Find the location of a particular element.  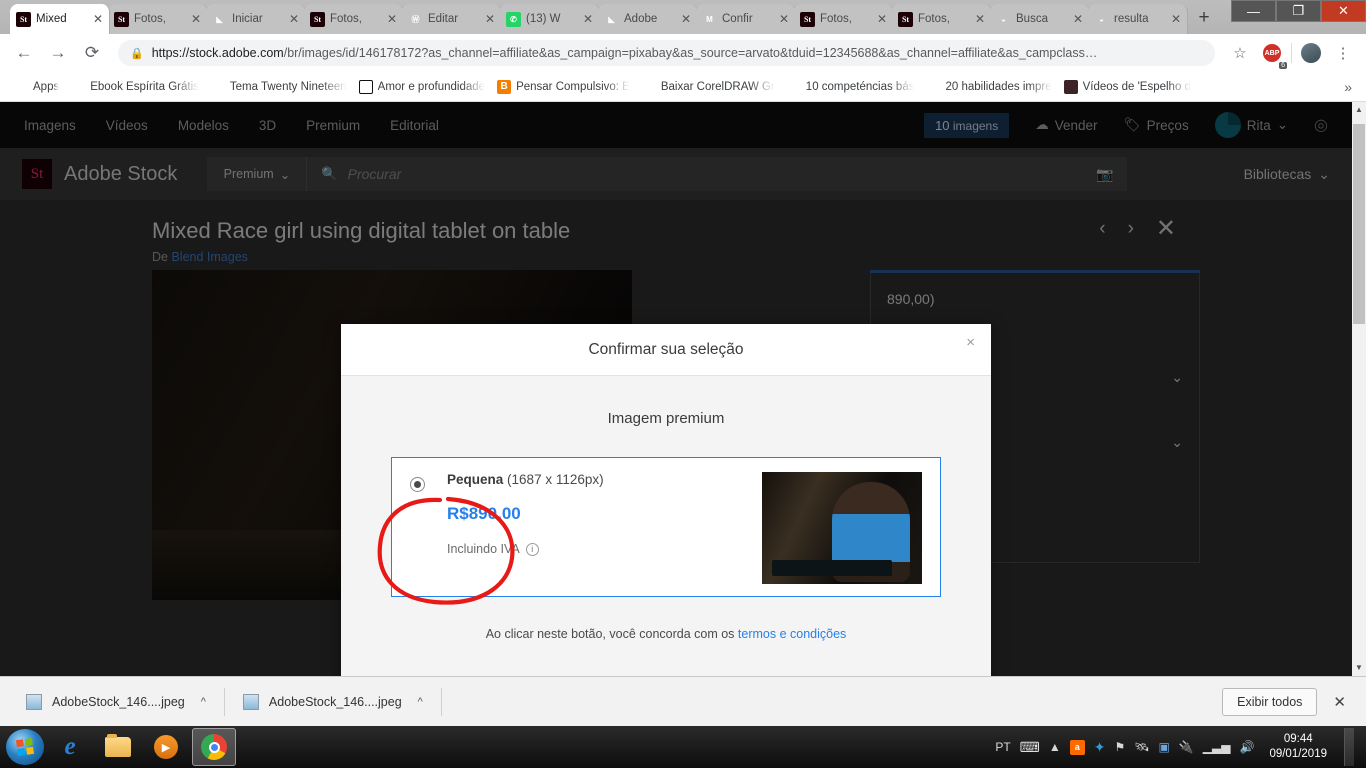

scrollbar-thumb is located at coordinates (1359, 224).